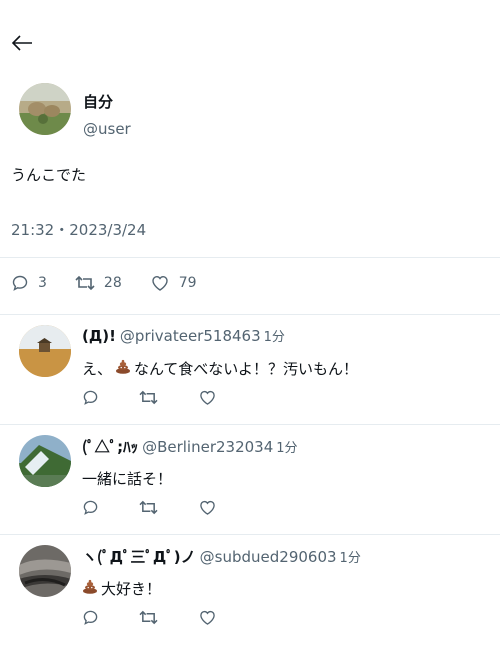 This screenshot has height=666, width=500. I want to click on reply-count: 3, so click(42, 283).